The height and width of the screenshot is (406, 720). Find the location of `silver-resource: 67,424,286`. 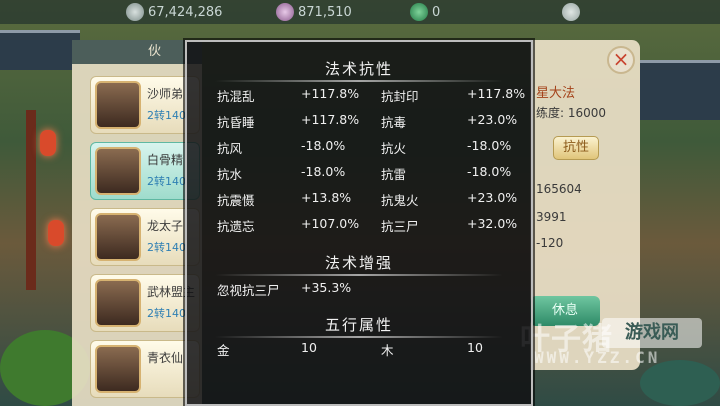

silver-resource: 67,424,286 is located at coordinates (174, 12).